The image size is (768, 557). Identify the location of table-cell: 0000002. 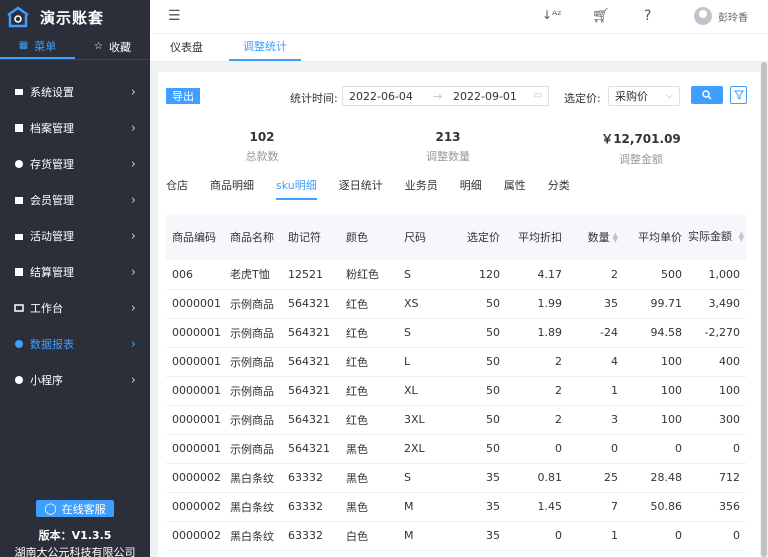
(195, 507).